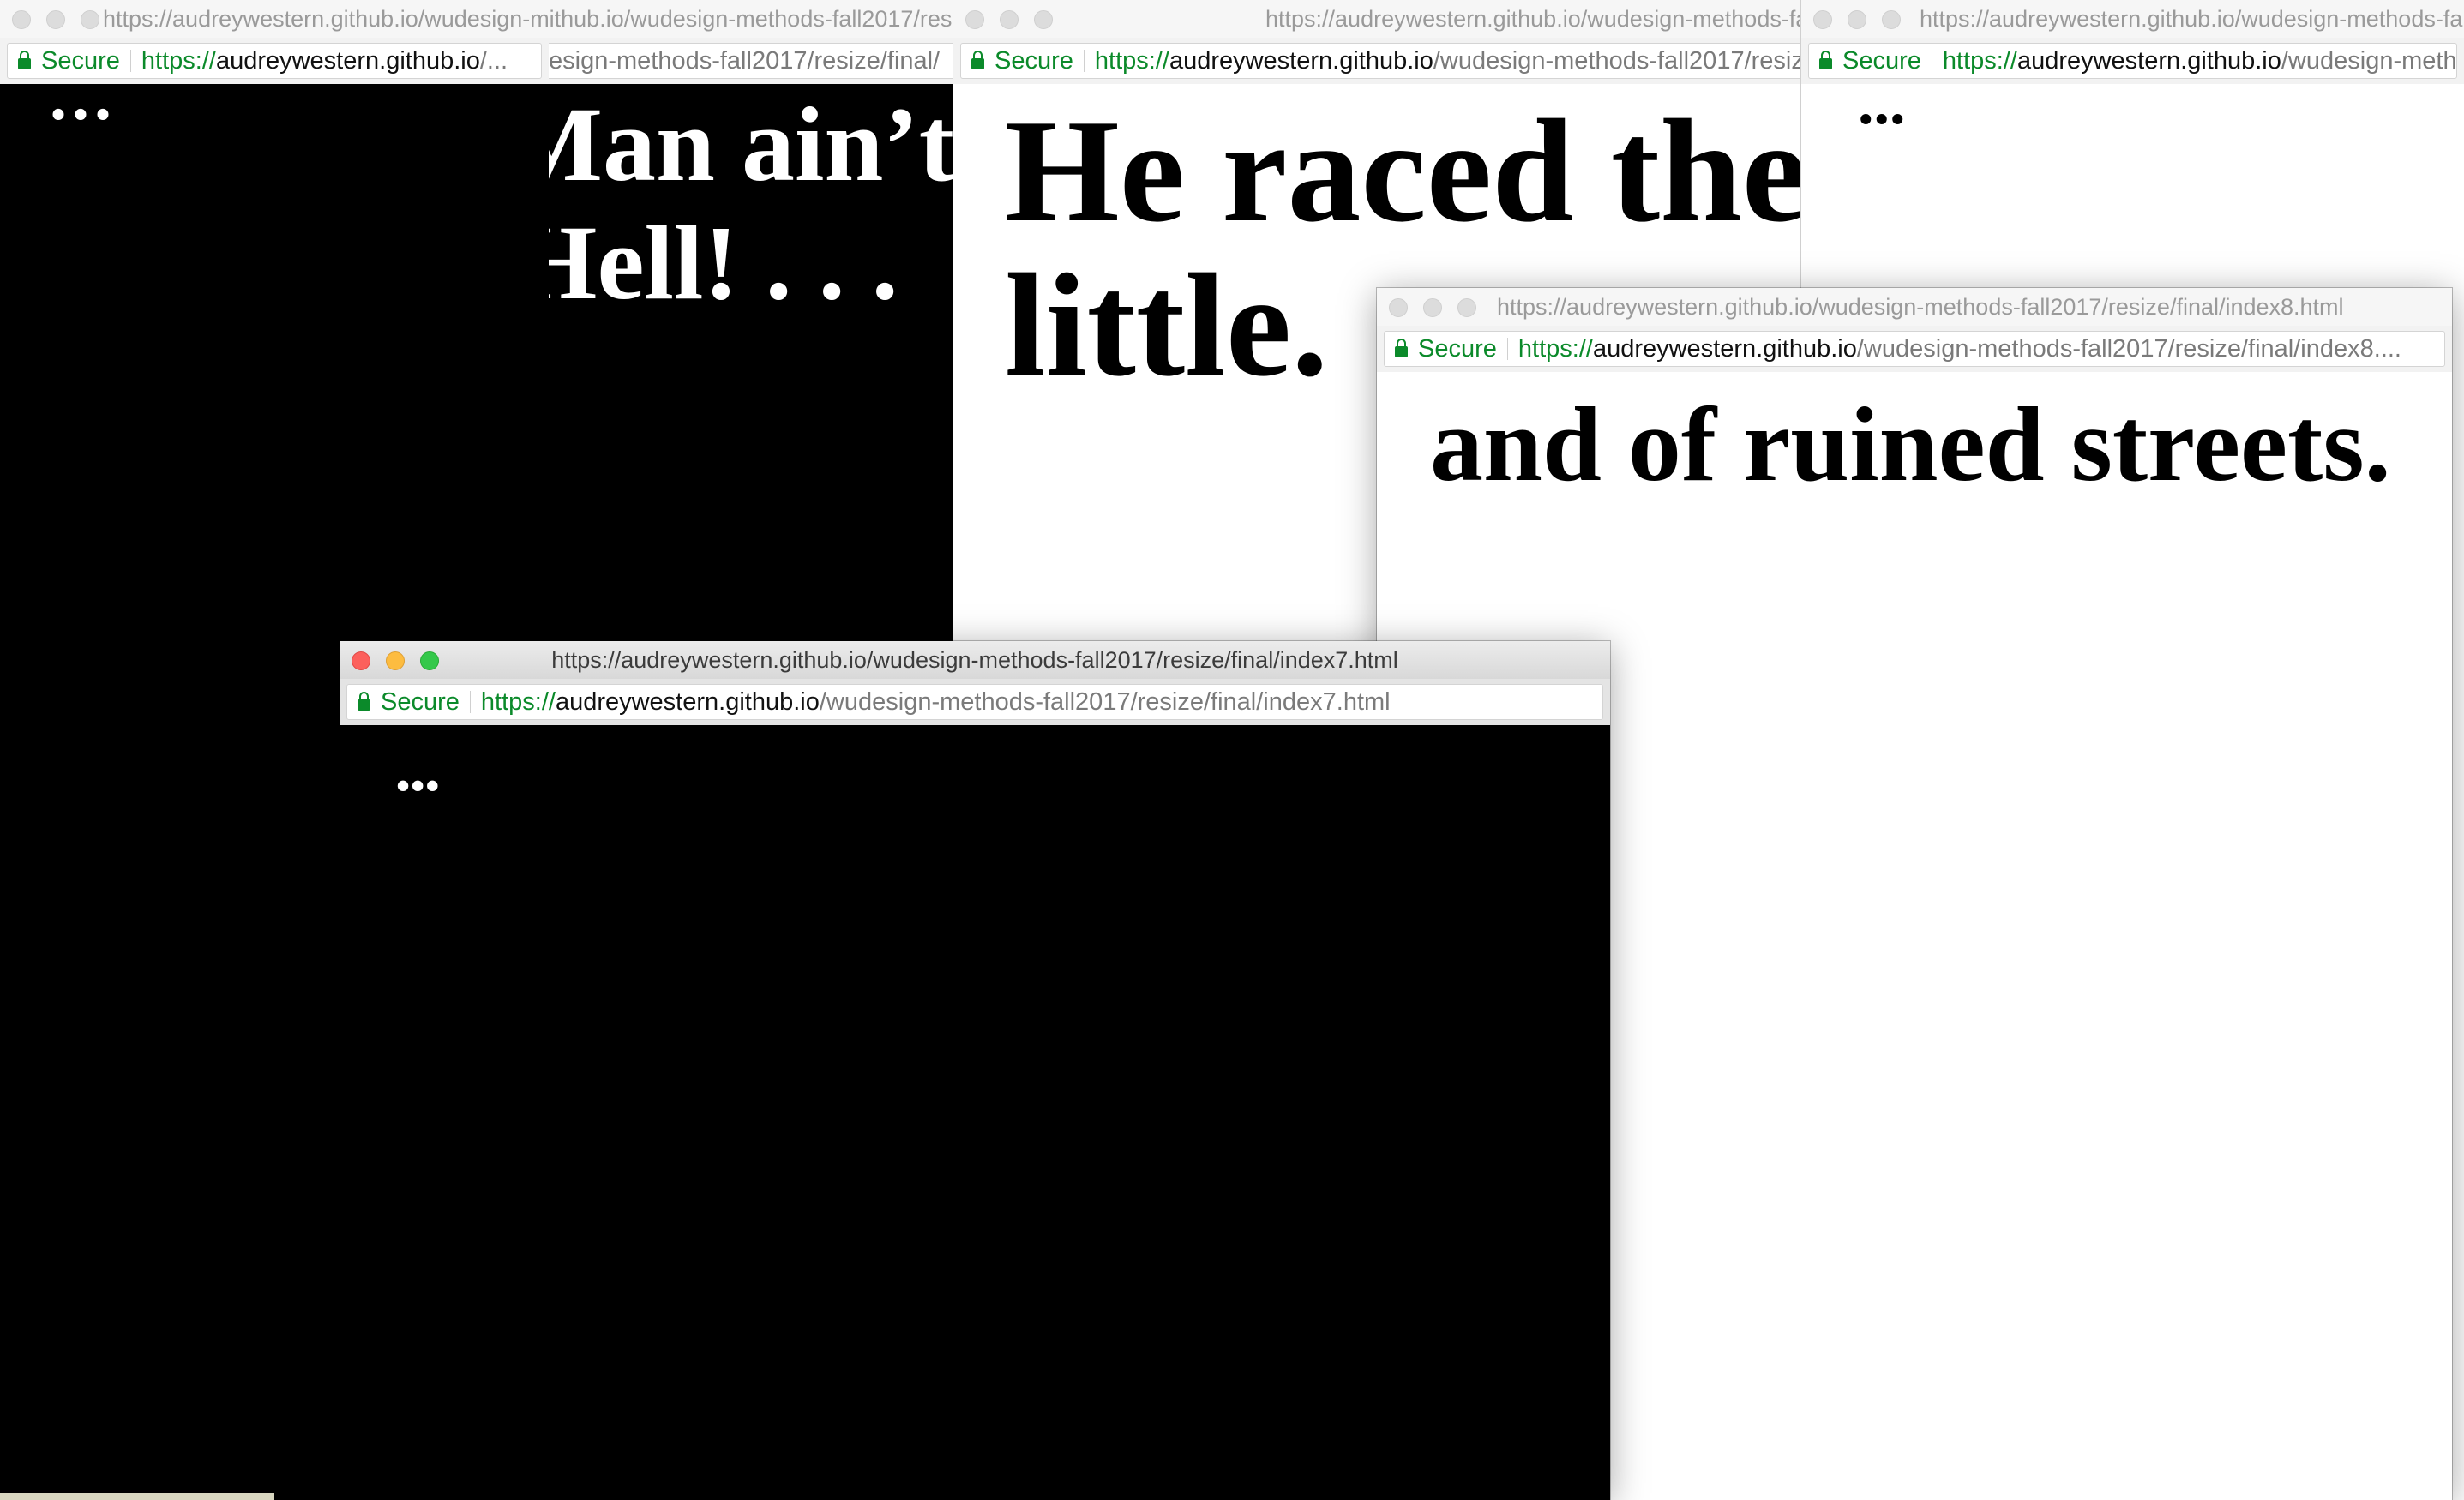 Image resolution: width=2464 pixels, height=1500 pixels. Describe the element at coordinates (745, 61) in the screenshot. I see `url-text: esign-methods-fall2017/resize/final/` at that location.